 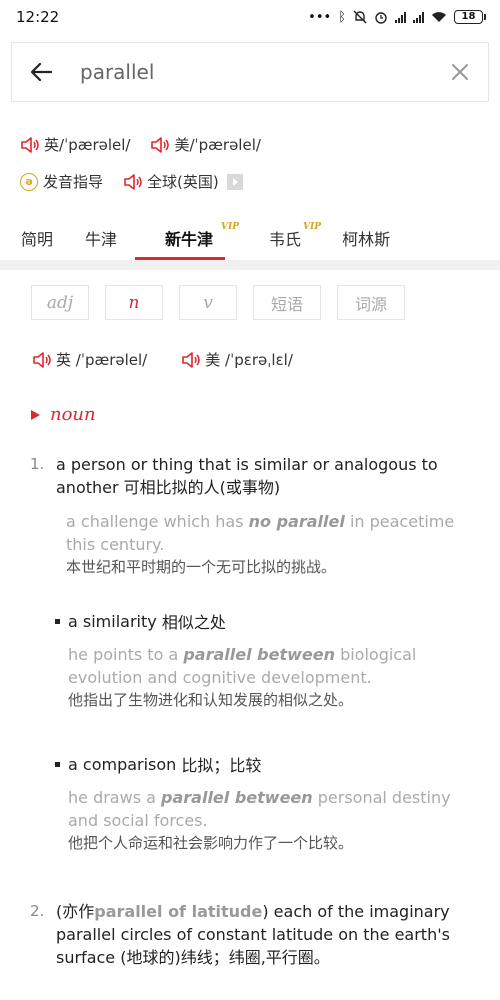 I want to click on bluetooth-icon: ᛒ, so click(x=342, y=17).